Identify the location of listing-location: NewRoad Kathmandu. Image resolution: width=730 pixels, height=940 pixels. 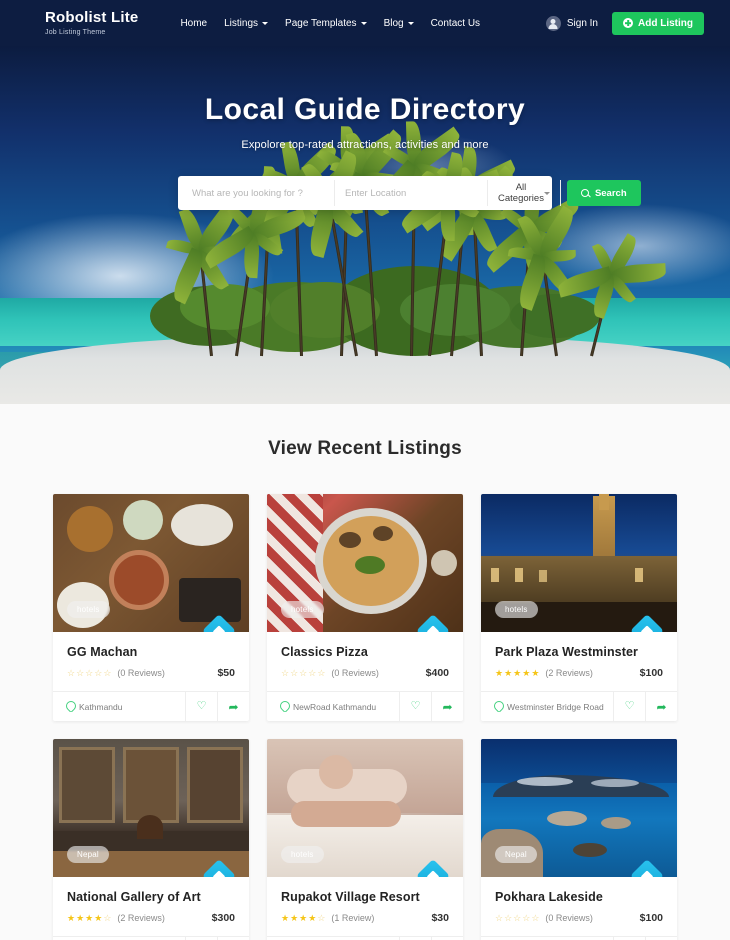
(333, 706).